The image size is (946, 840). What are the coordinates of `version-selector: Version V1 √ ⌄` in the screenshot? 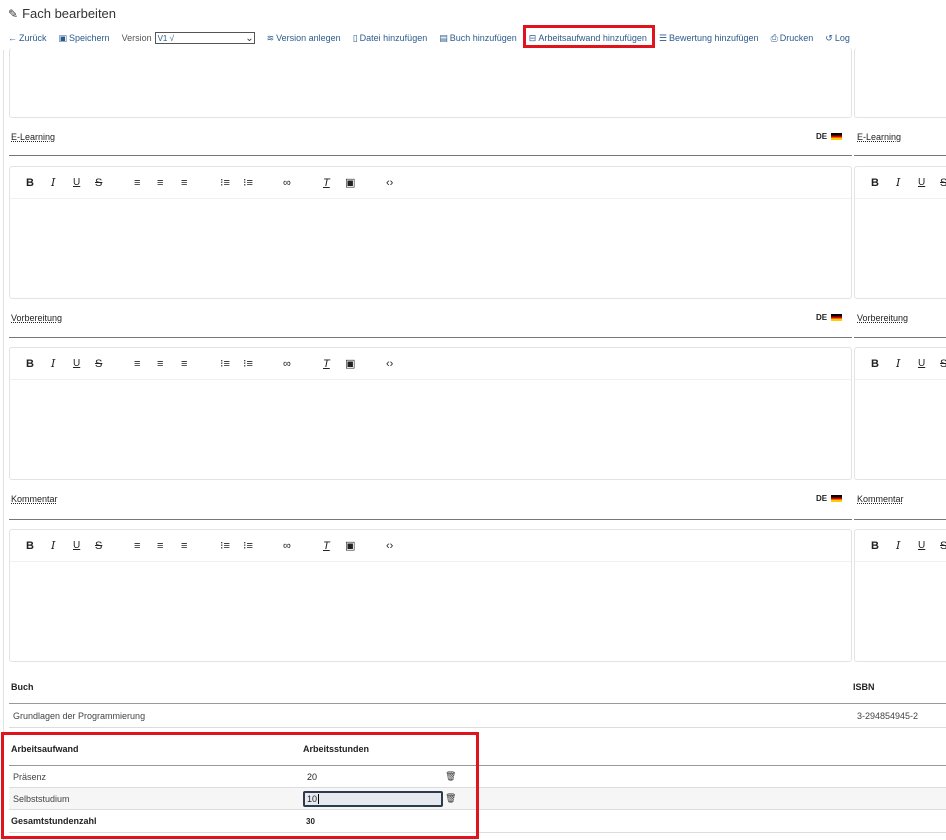 It's located at (188, 38).